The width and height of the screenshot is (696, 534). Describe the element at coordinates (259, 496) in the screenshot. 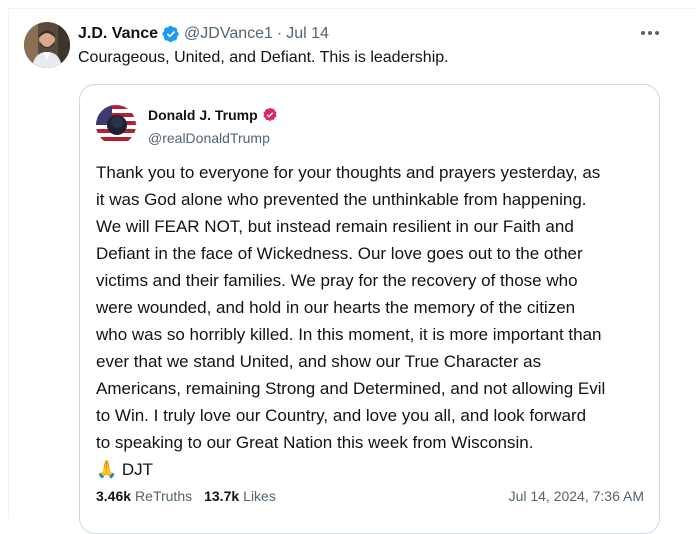

I see `likes-label: Likes` at that location.